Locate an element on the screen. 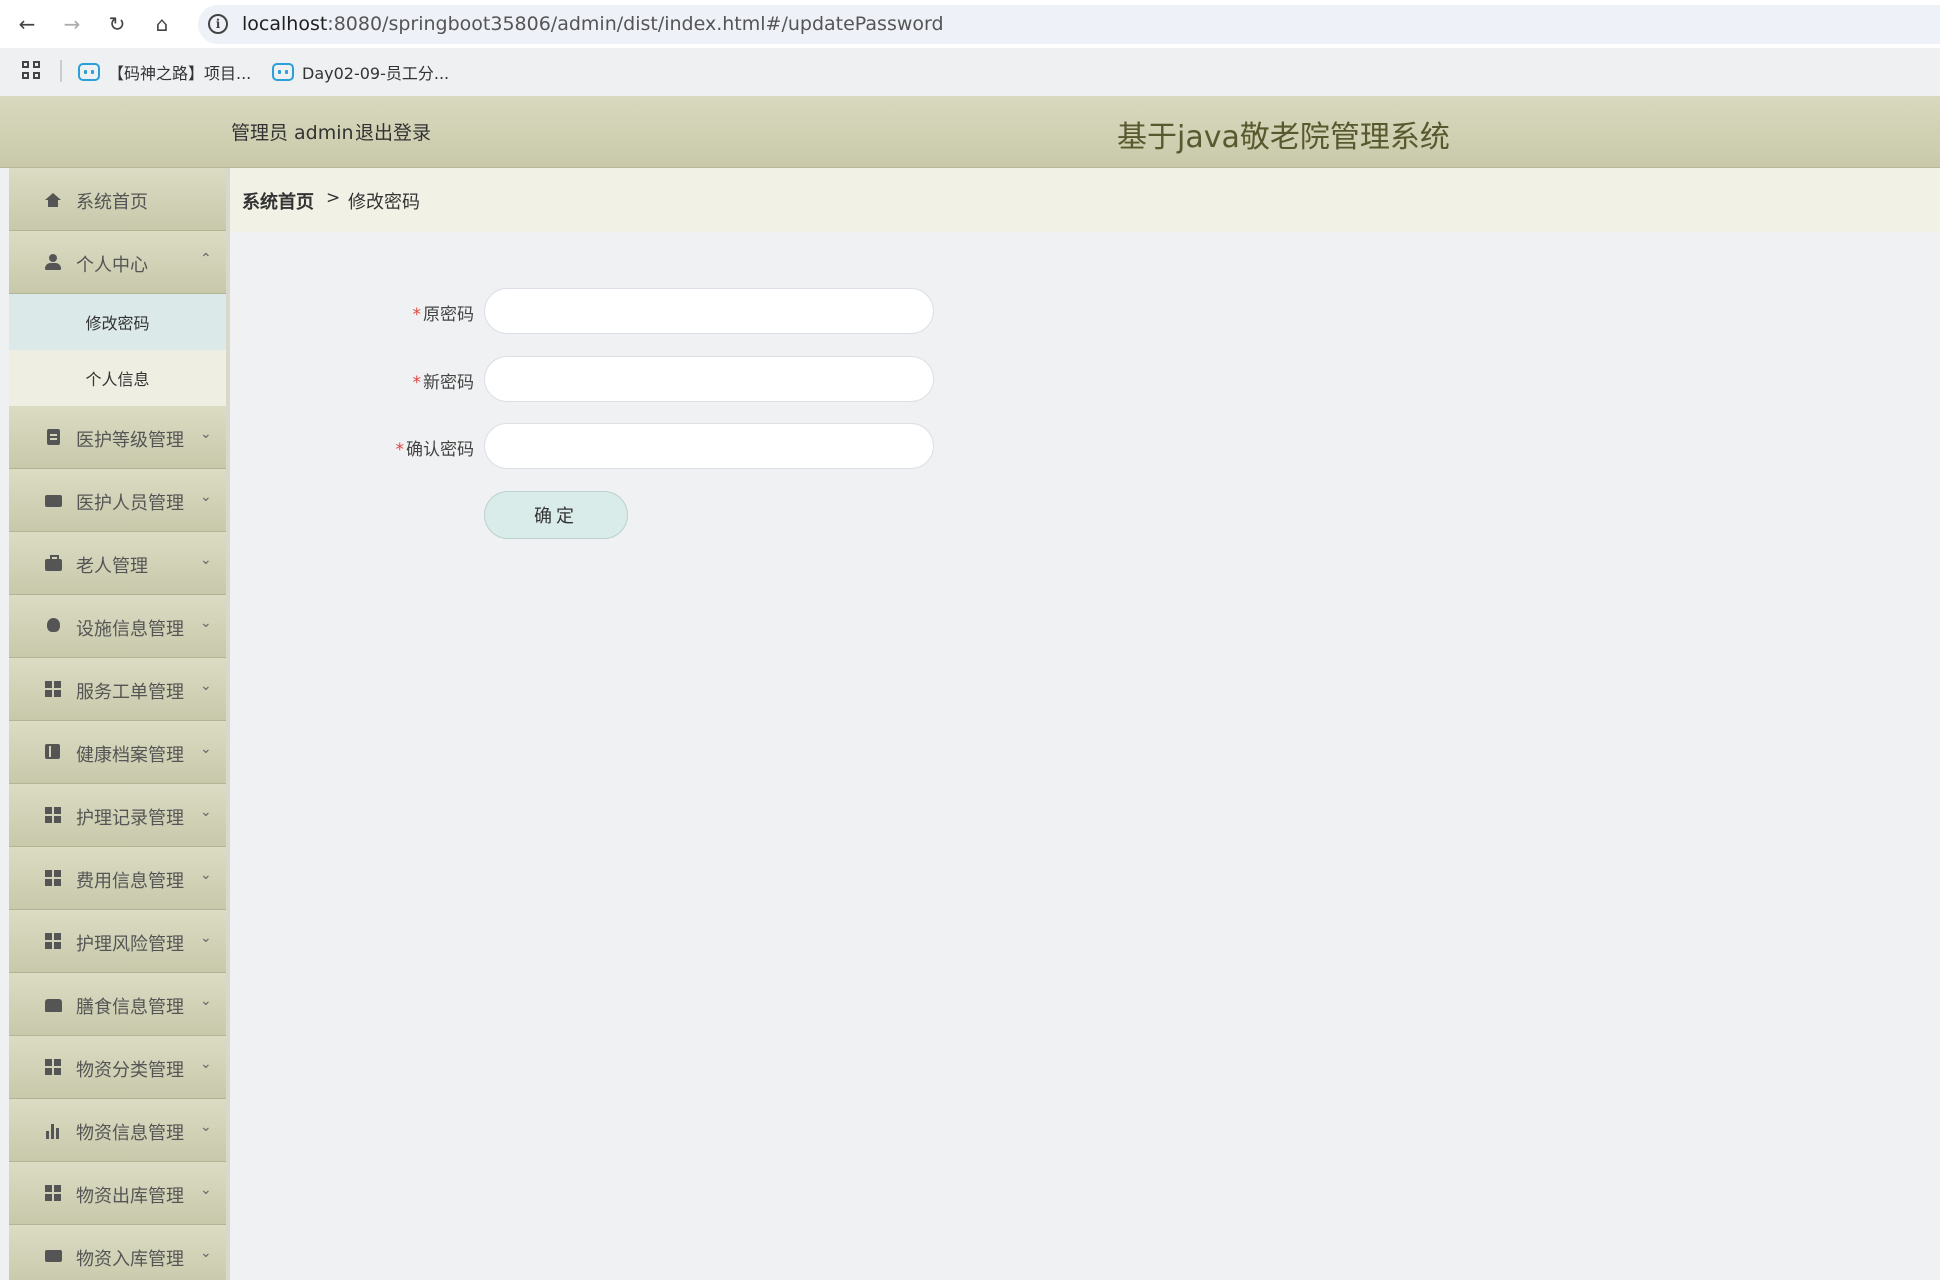 The height and width of the screenshot is (1280, 1940). sidebar-subitem-personal-info: 个人信息 is located at coordinates (117, 378).